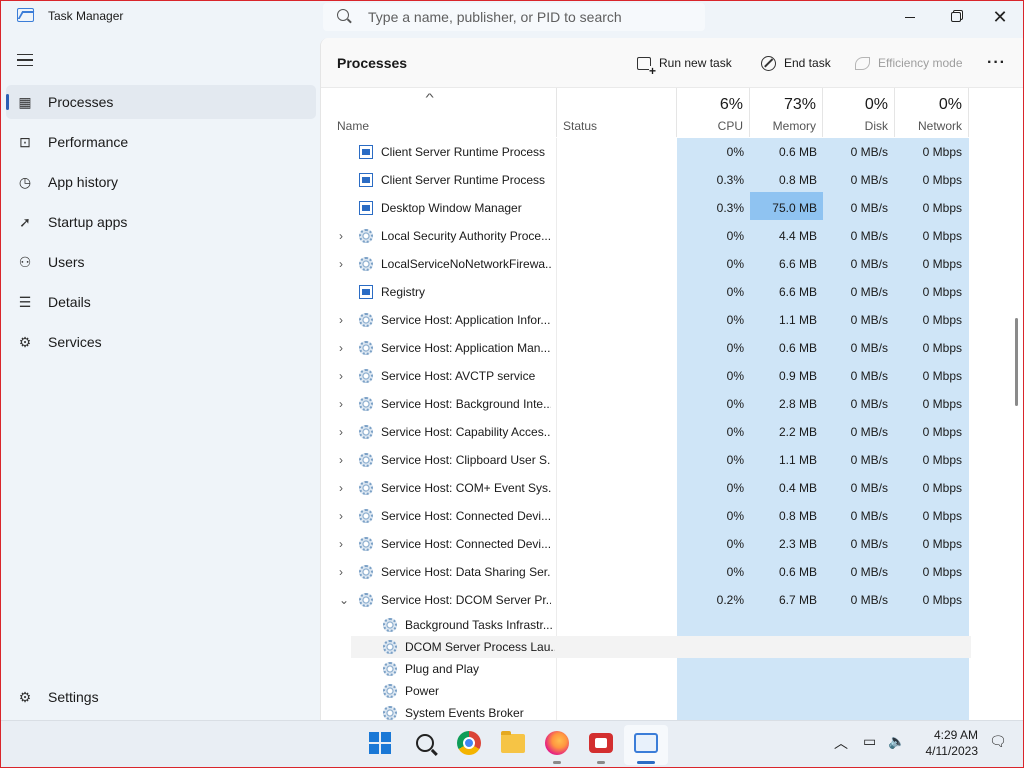  I want to click on notification-icon: 🗨, so click(998, 741).